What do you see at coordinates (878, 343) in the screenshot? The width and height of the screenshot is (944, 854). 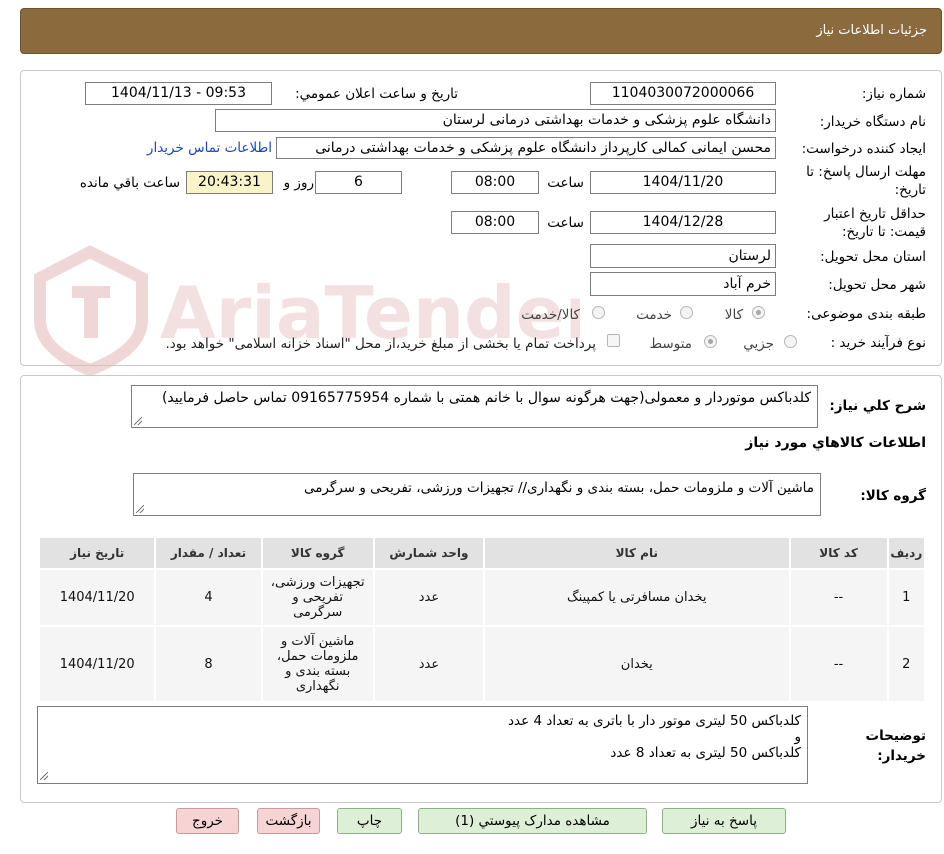 I see `process-type-label: نوع فرآيند خريد :` at bounding box center [878, 343].